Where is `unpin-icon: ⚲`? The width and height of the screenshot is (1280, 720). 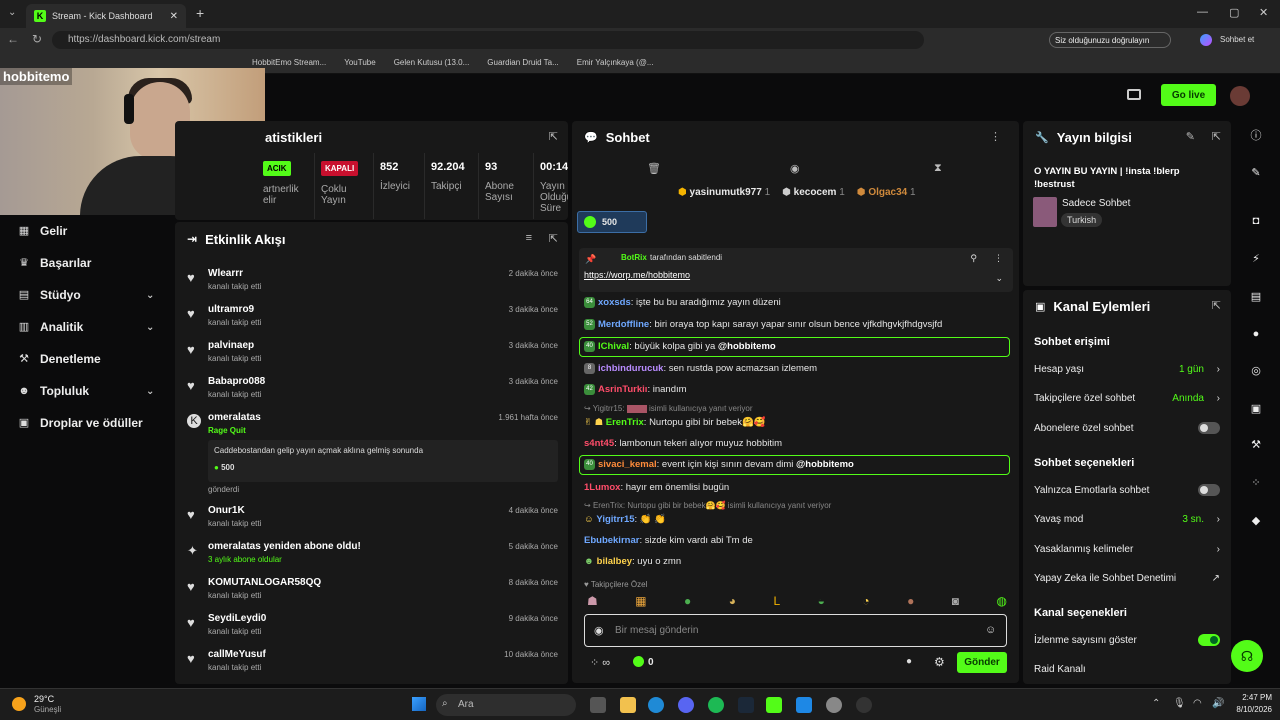 unpin-icon: ⚲ is located at coordinates (973, 258).